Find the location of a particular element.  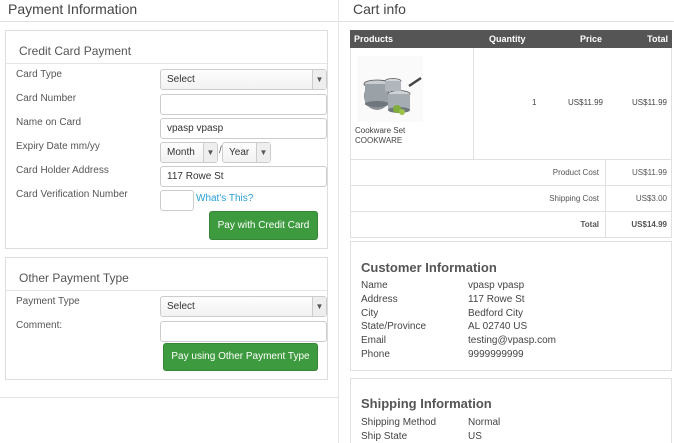

header-total: Total is located at coordinates (657, 39).